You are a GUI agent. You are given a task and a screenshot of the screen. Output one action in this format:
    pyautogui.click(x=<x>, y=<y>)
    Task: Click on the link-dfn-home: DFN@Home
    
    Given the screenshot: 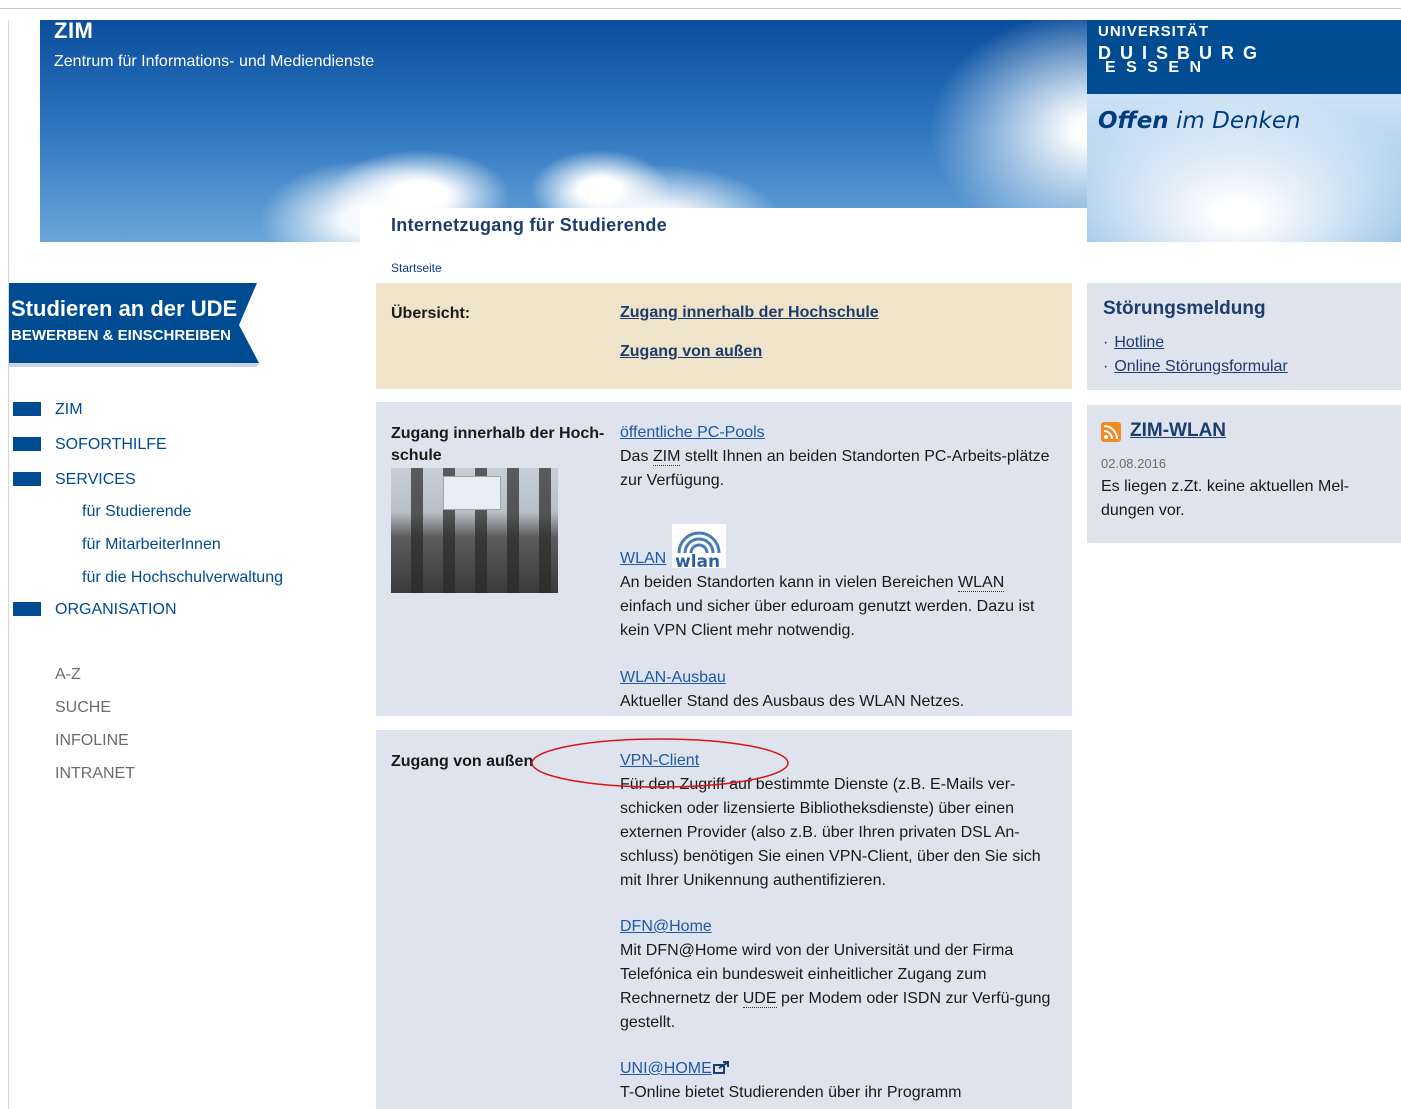 What is the action you would take?
    pyautogui.click(x=666, y=926)
    